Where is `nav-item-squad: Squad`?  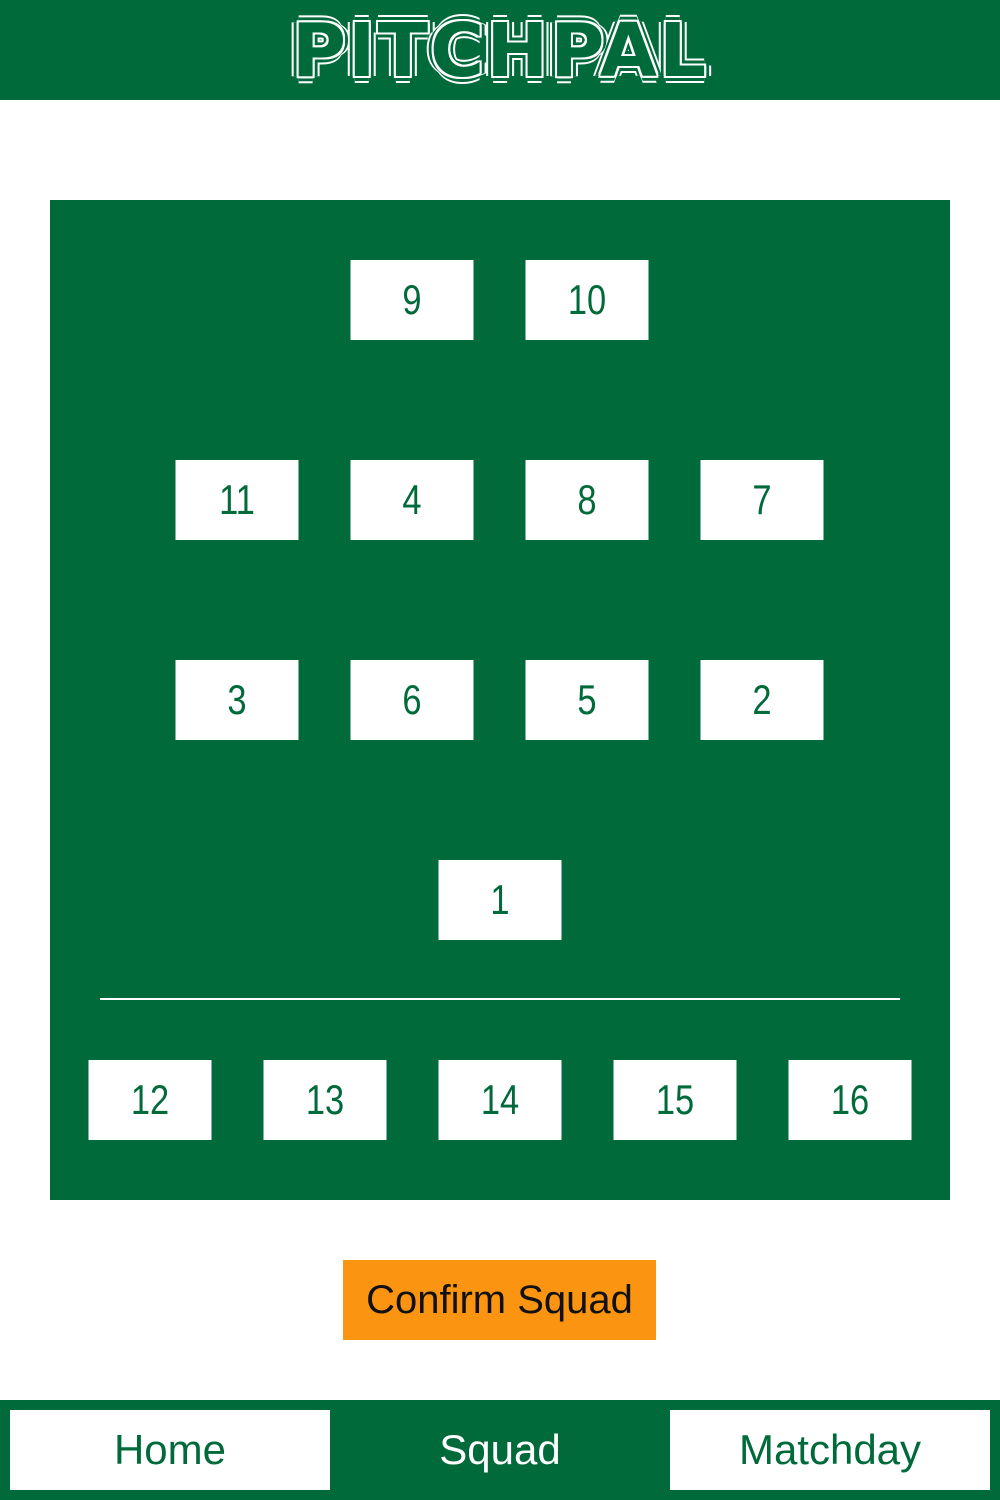 nav-item-squad: Squad is located at coordinates (500, 1450).